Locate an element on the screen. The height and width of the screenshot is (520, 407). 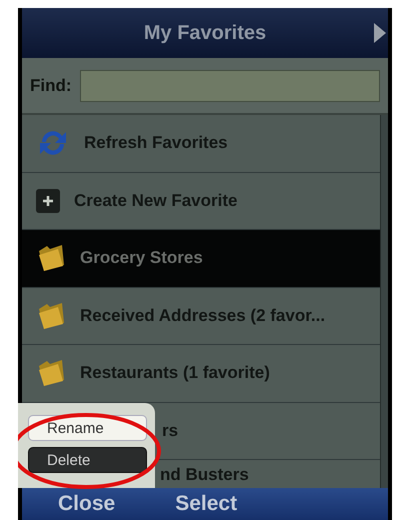
list-item: Refresh Favorites is located at coordinates (201, 143).